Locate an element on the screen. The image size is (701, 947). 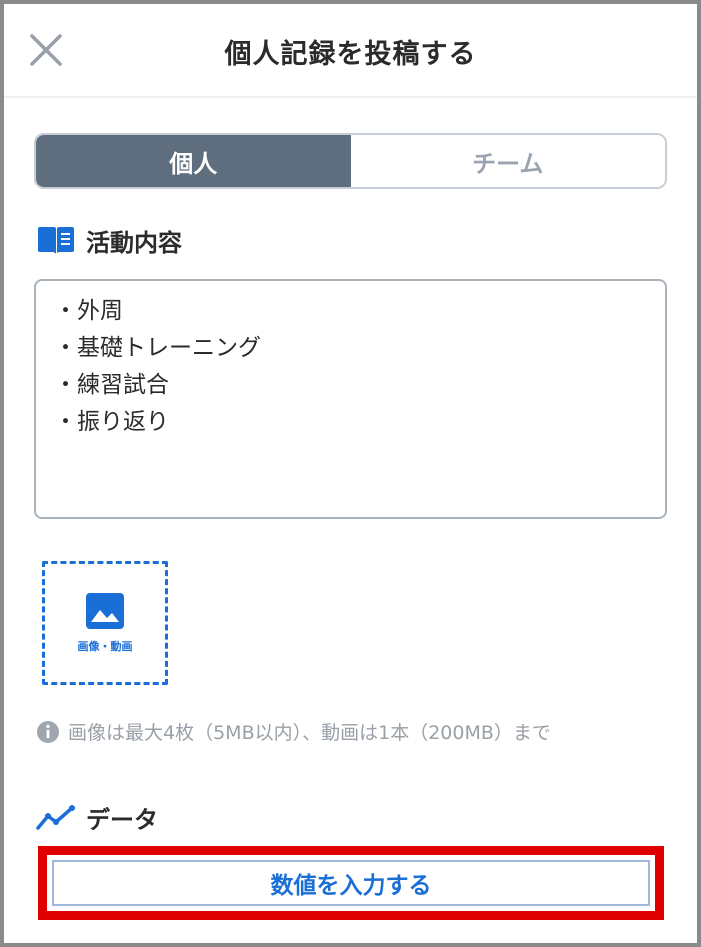
page-title: 個人記録を投稿する is located at coordinates (350, 54).